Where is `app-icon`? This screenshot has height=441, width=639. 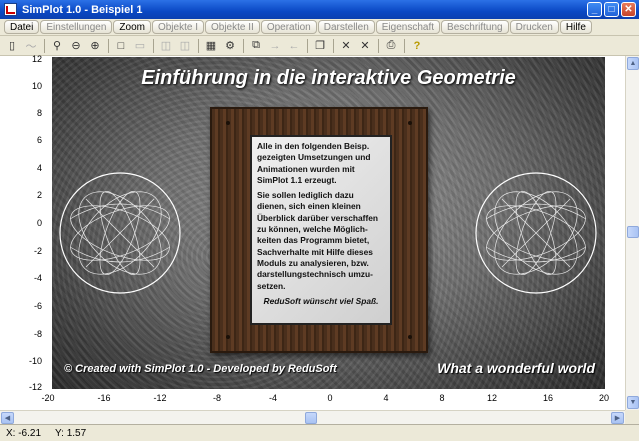
app-icon is located at coordinates (10, 9).